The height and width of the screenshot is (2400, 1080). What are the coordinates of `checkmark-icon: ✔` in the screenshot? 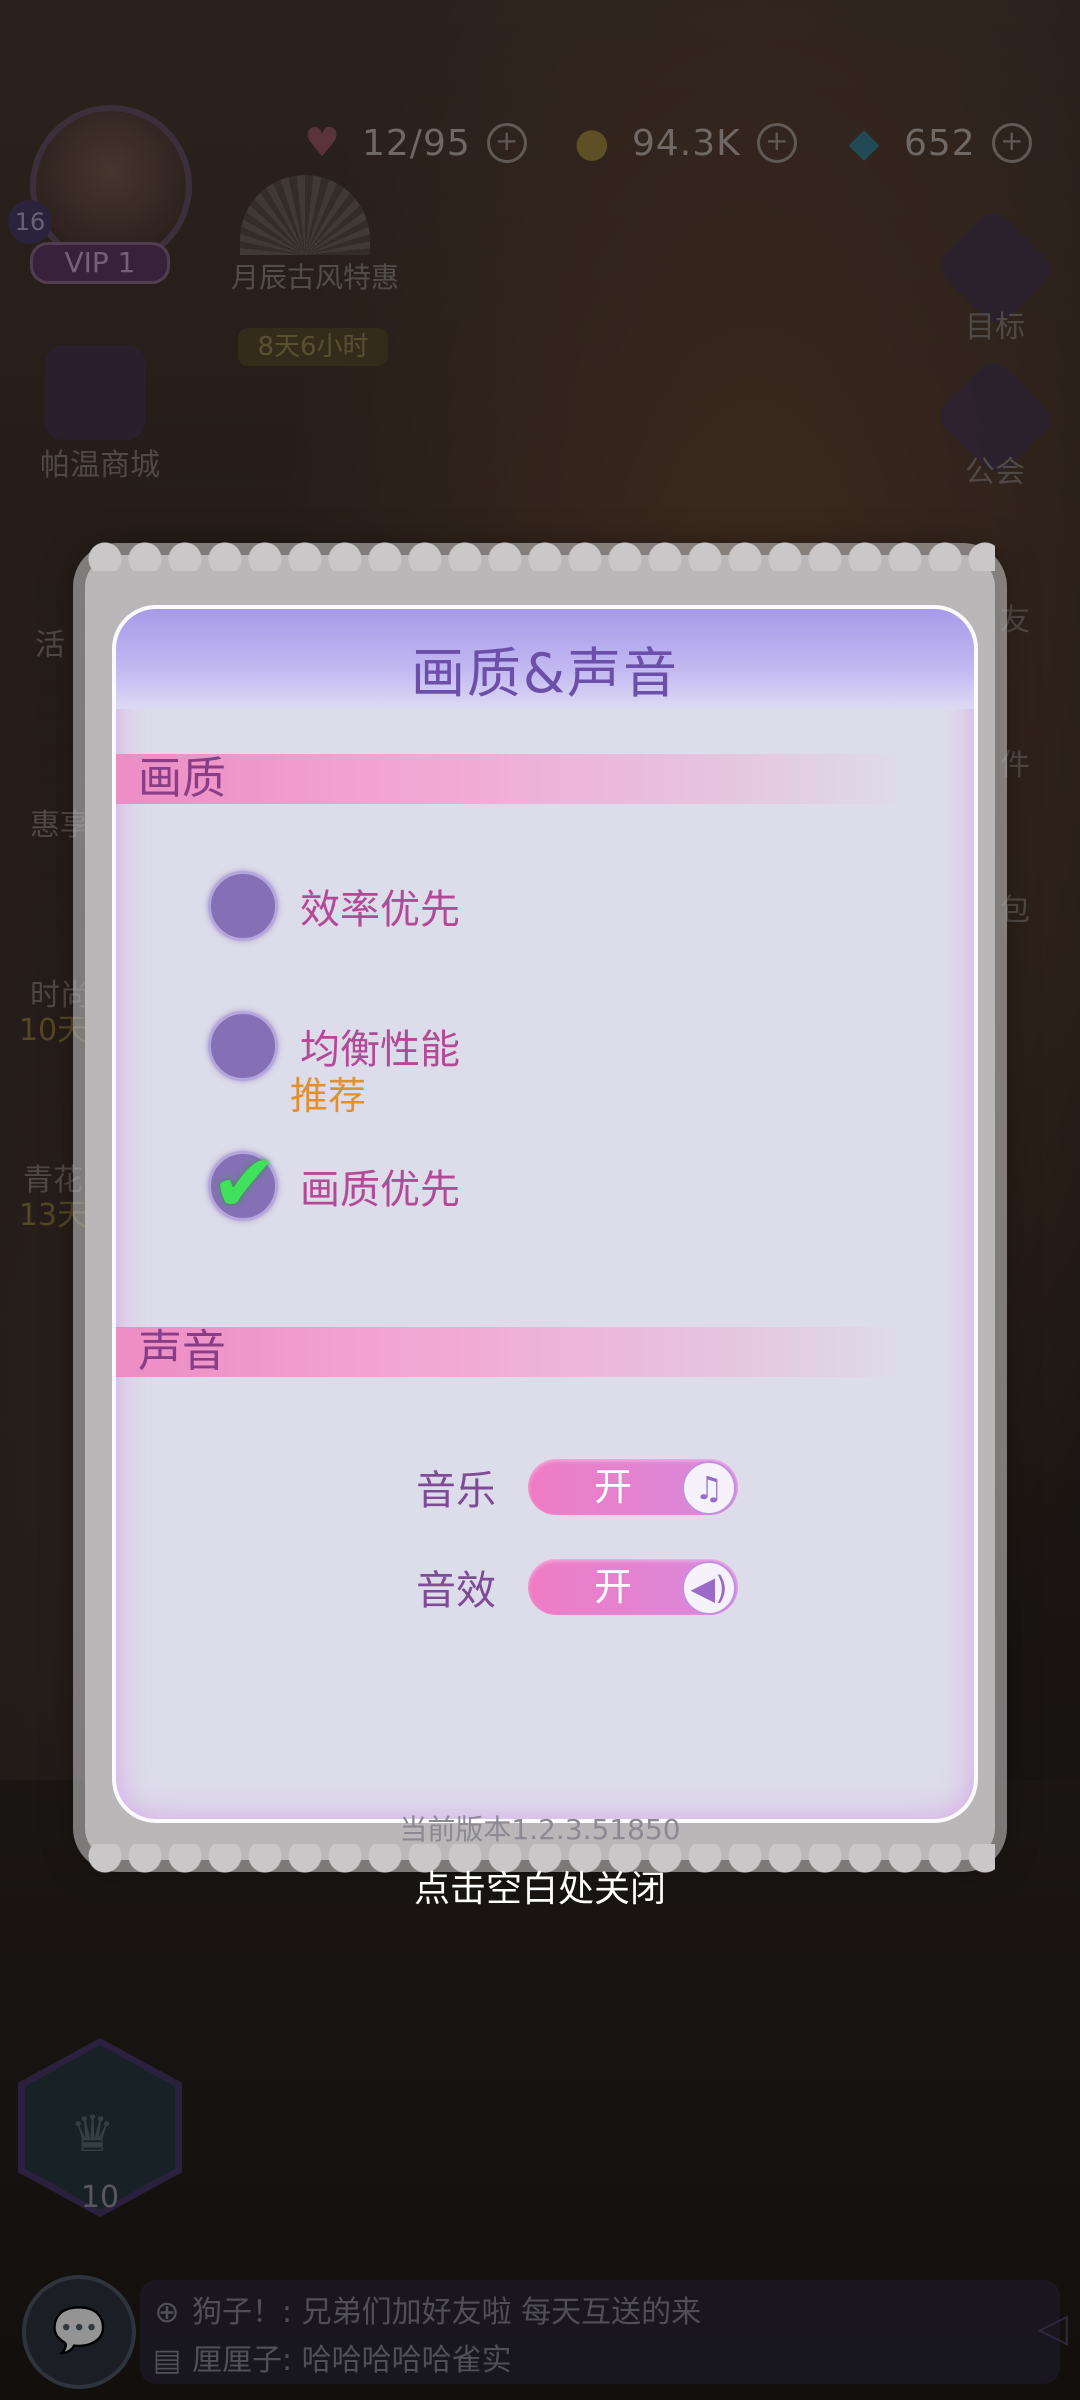 It's located at (245, 1183).